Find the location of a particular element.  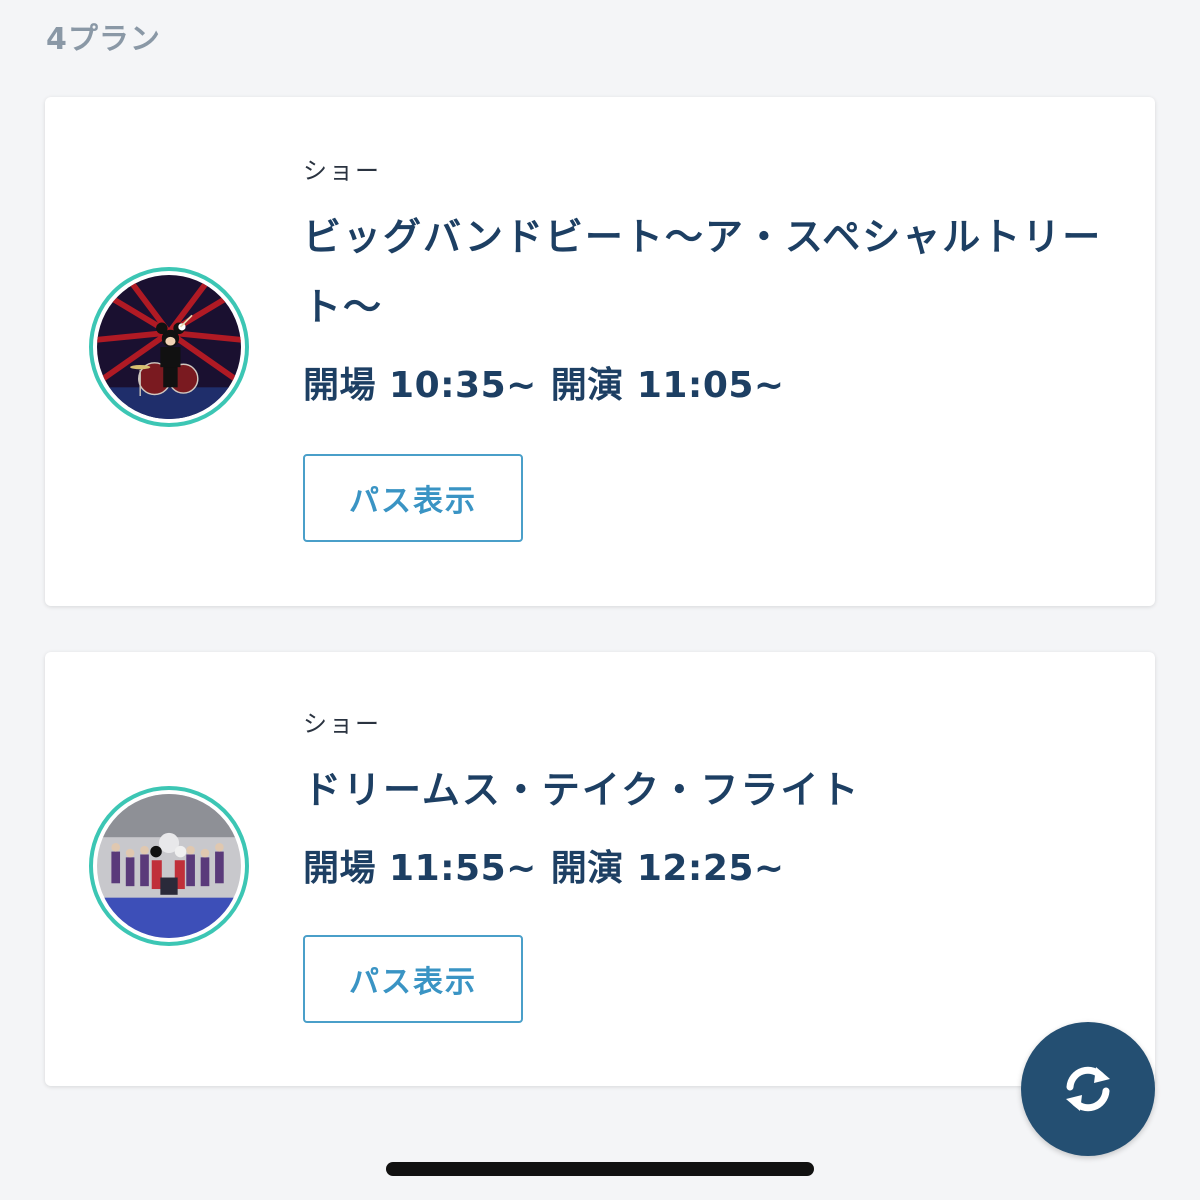

plan-count-label: 4プラン is located at coordinates (103, 39).